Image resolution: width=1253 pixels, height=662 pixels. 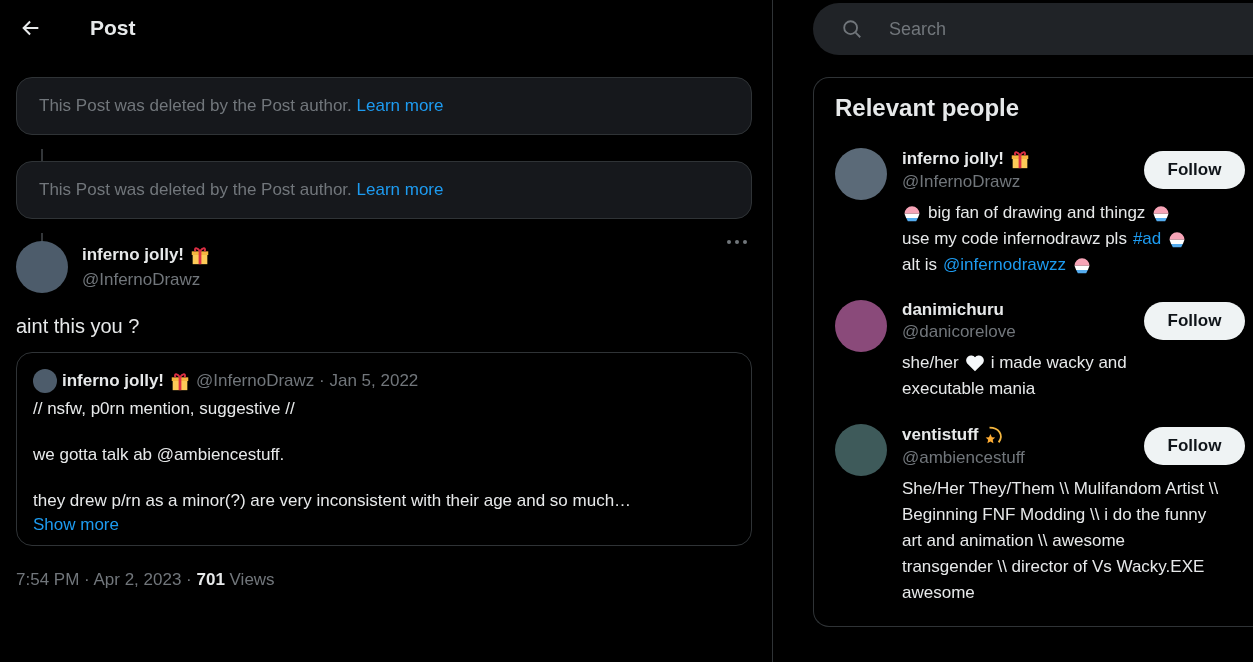 What do you see at coordinates (307, 381) in the screenshot?
I see `quoted-post-meta: @InfernoDrawz · Jan 5, 2022` at bounding box center [307, 381].